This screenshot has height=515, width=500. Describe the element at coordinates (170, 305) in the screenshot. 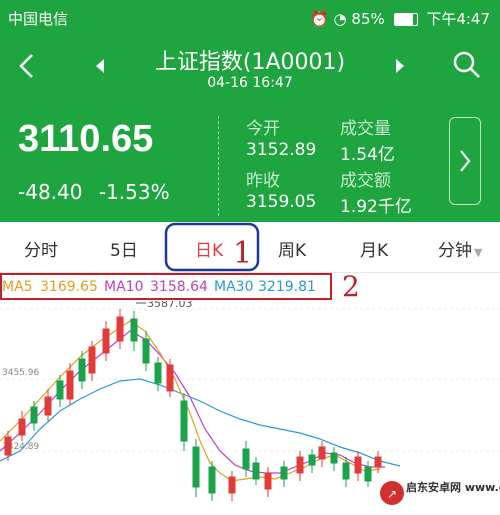

I see `high-marker-label: 3587.03` at that location.